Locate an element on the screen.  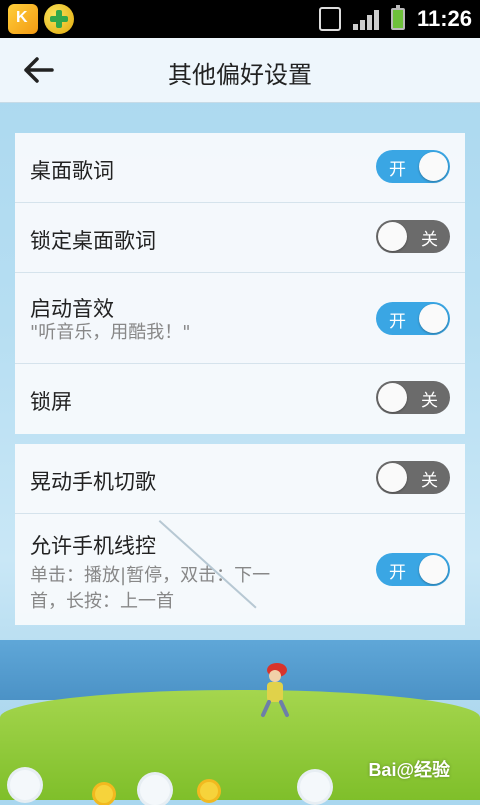
setting-row-desktop-lyrics: 桌面歌词 开 is located at coordinates (240, 168).